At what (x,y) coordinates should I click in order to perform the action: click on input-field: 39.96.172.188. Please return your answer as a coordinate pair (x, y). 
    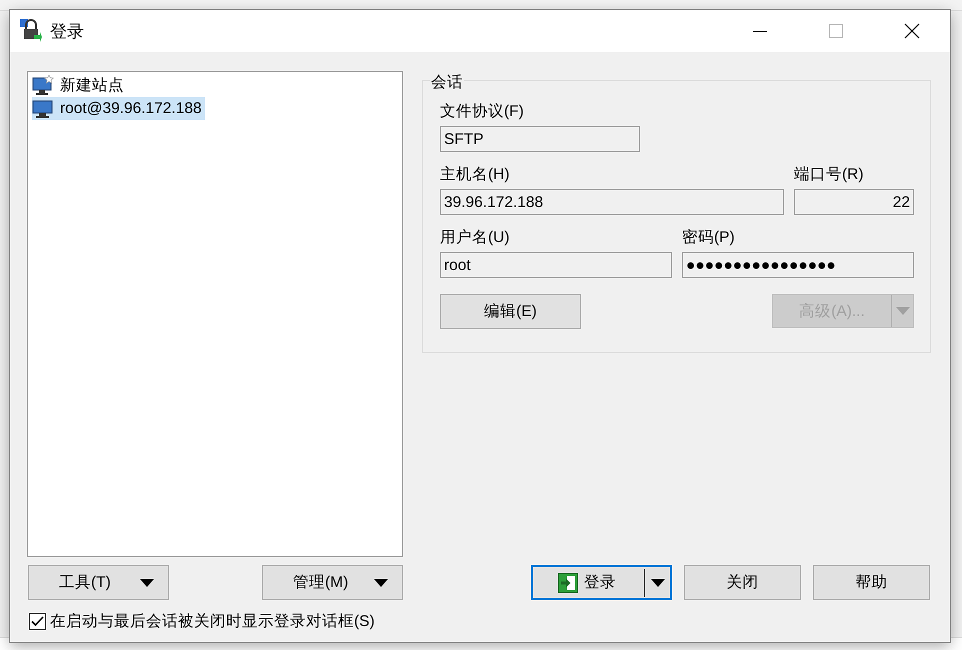
    Looking at the image, I should click on (612, 202).